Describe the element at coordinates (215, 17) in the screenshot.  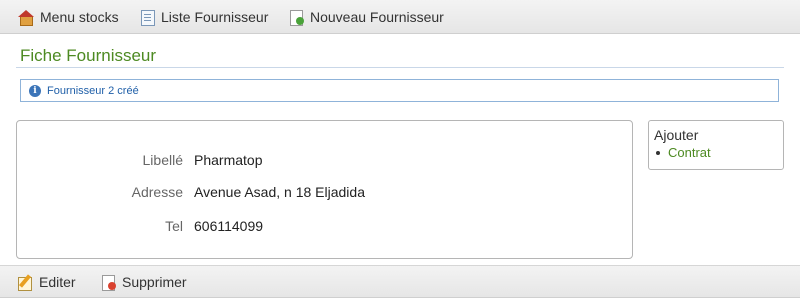
I see `liste-fournisseur-label: Liste Fournisseur` at that location.